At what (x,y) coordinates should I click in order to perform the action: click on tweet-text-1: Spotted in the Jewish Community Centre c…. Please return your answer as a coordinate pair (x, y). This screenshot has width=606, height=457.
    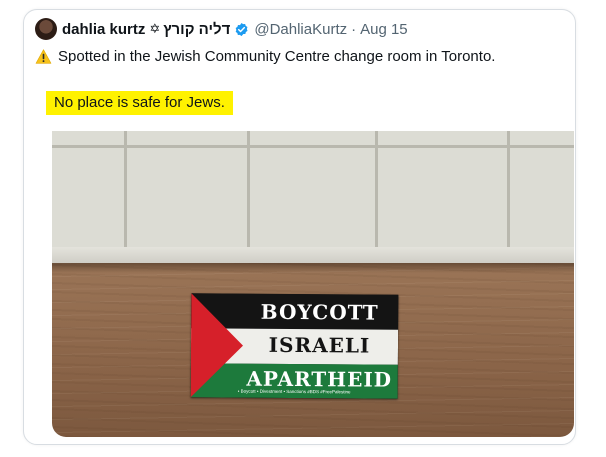
    Looking at the image, I should click on (277, 56).